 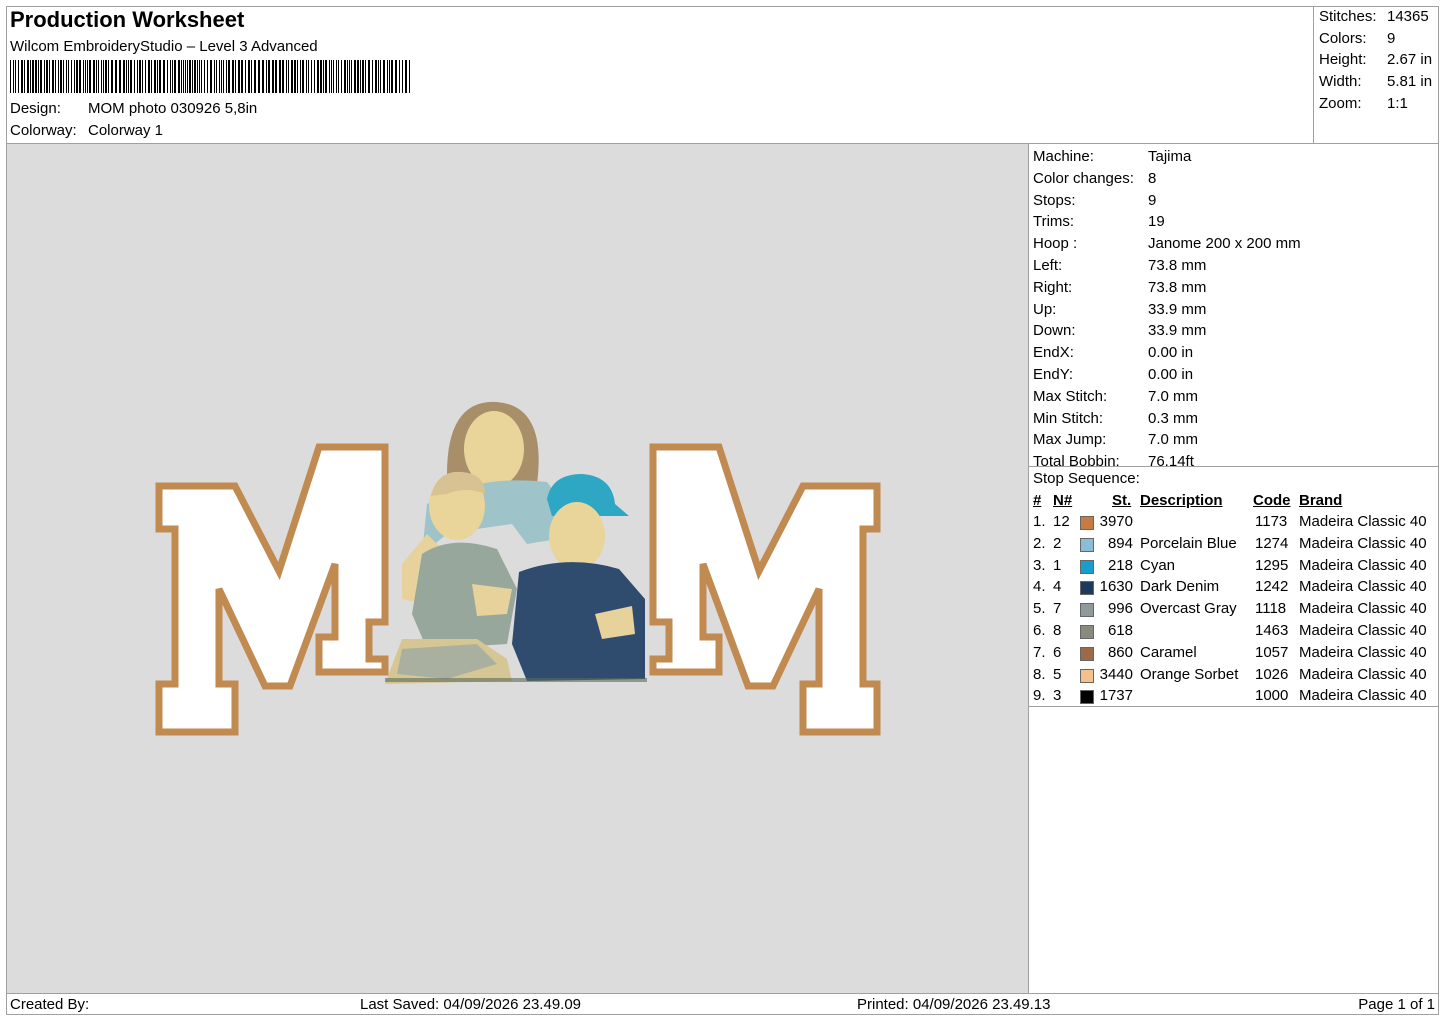 I want to click on cell-st: 894, so click(x=1120, y=543).